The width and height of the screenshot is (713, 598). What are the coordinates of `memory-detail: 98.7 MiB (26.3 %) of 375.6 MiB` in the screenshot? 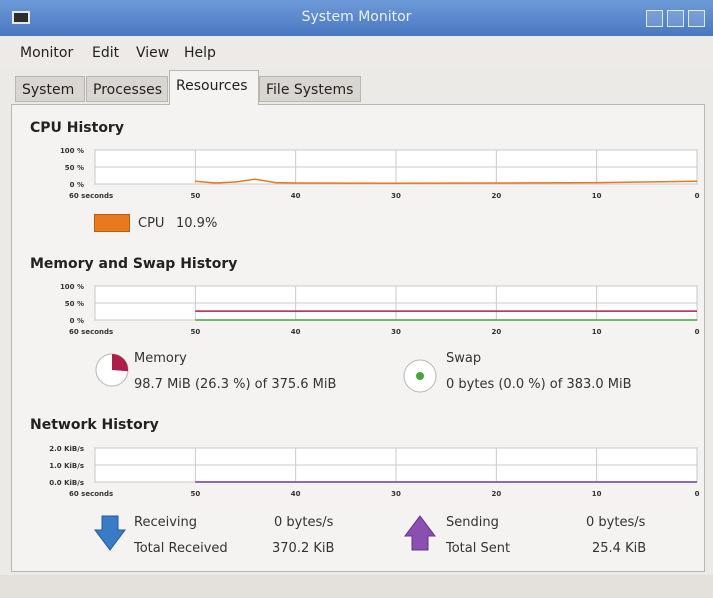 It's located at (235, 384).